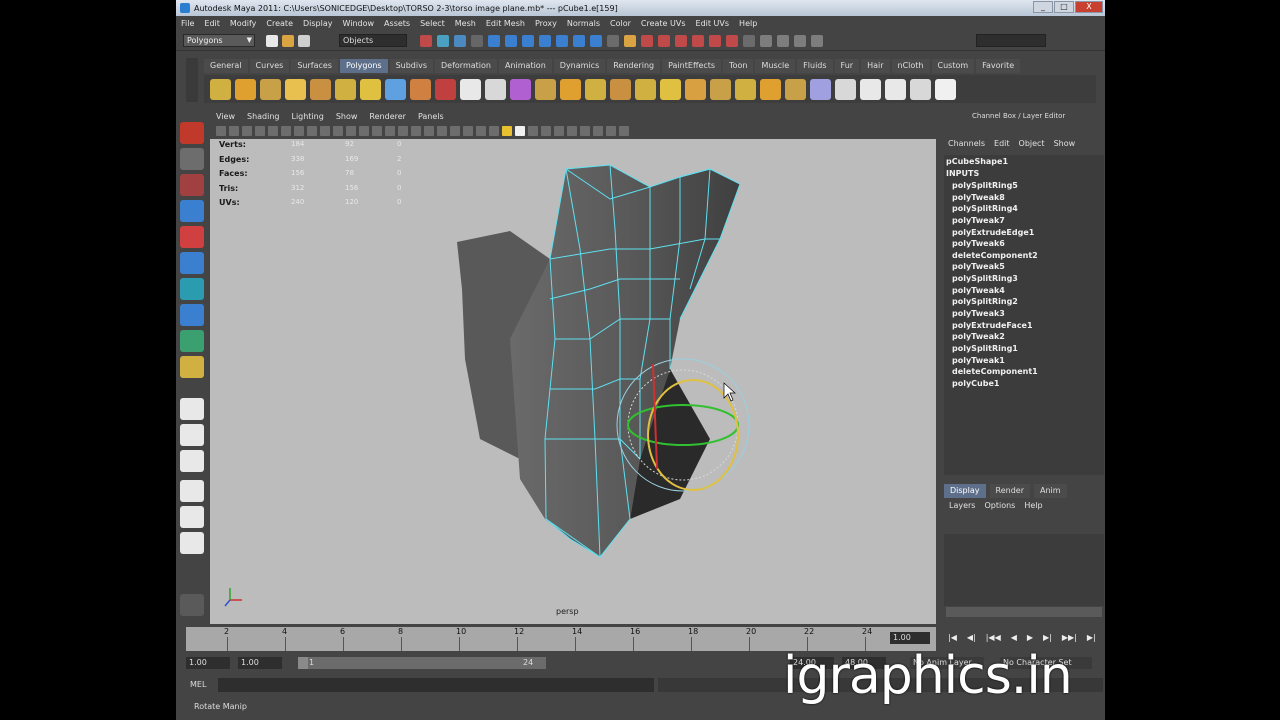 The height and width of the screenshot is (720, 1280). I want to click on shelf-tab-deformation: Deformation, so click(466, 66).